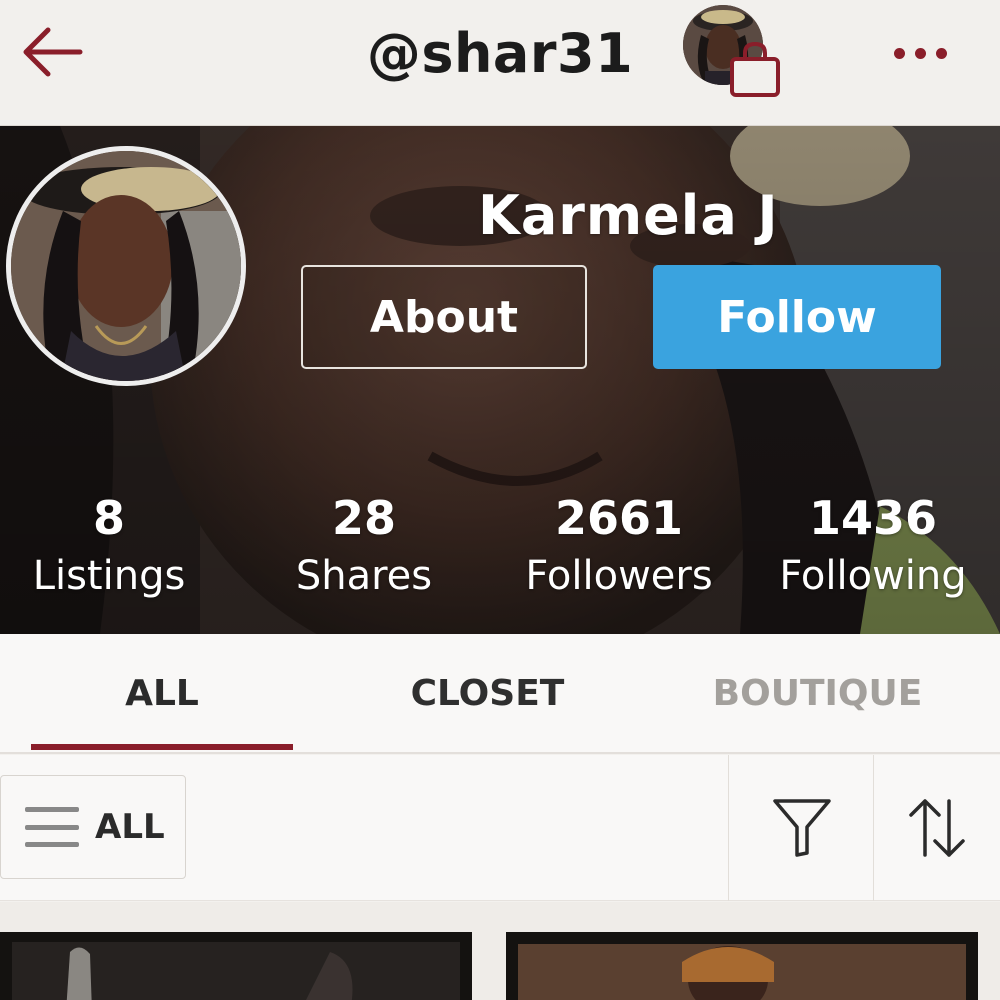  Describe the element at coordinates (619, 548) in the screenshot. I see `stat-followers: 2661 Followers` at that location.